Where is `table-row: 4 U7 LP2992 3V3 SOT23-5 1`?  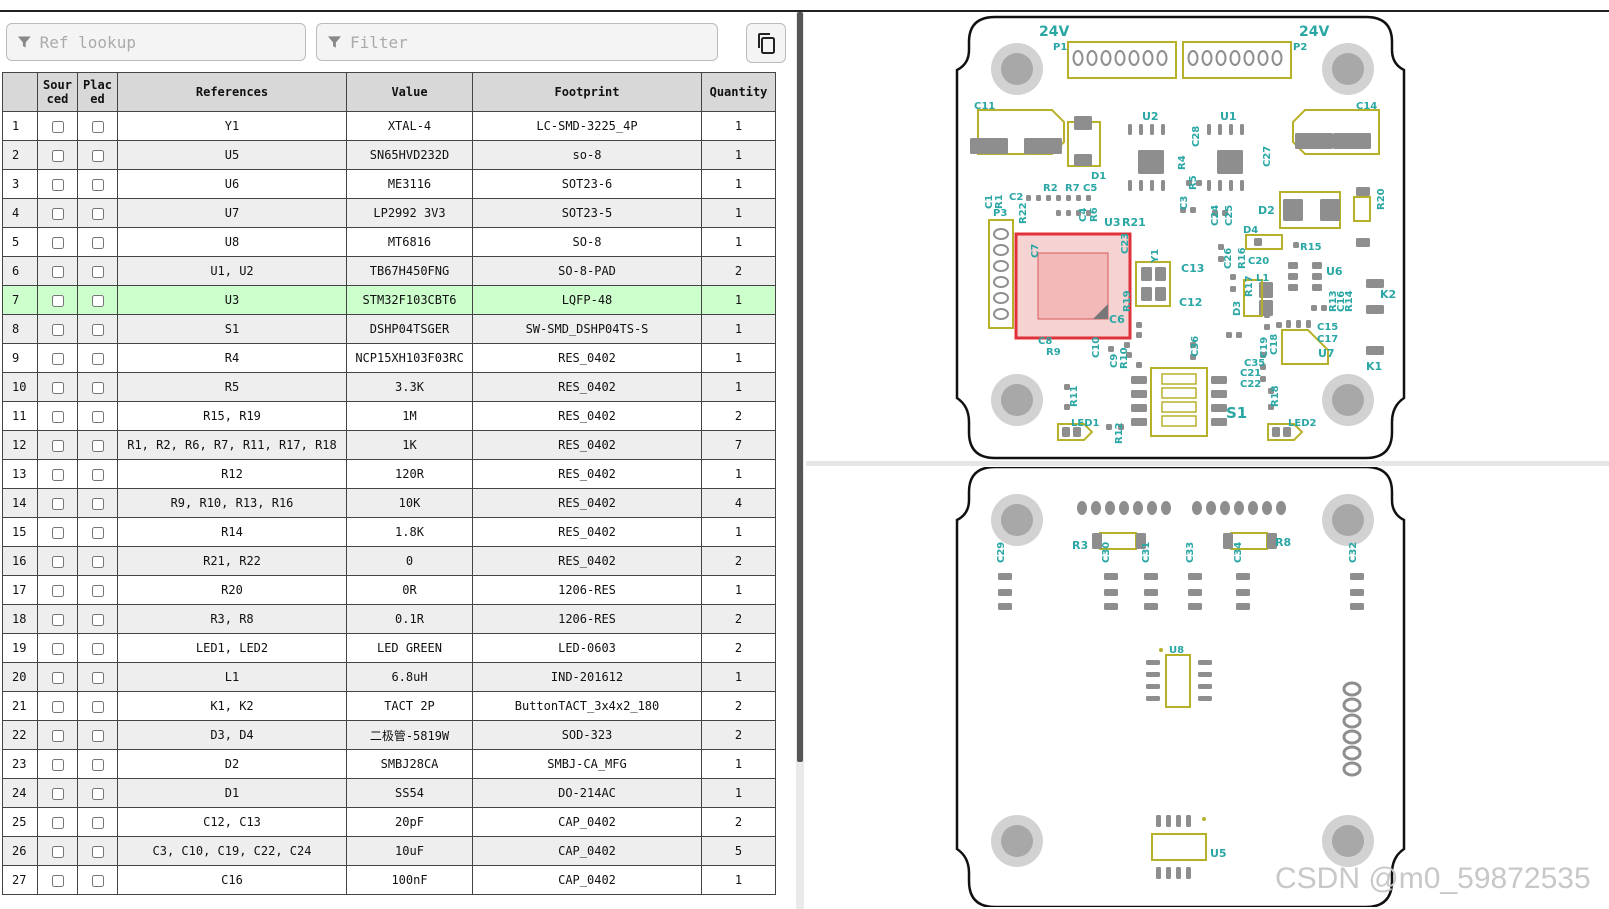
table-row: 4 U7 LP2992 3V3 SOT23-5 1 is located at coordinates (389, 213).